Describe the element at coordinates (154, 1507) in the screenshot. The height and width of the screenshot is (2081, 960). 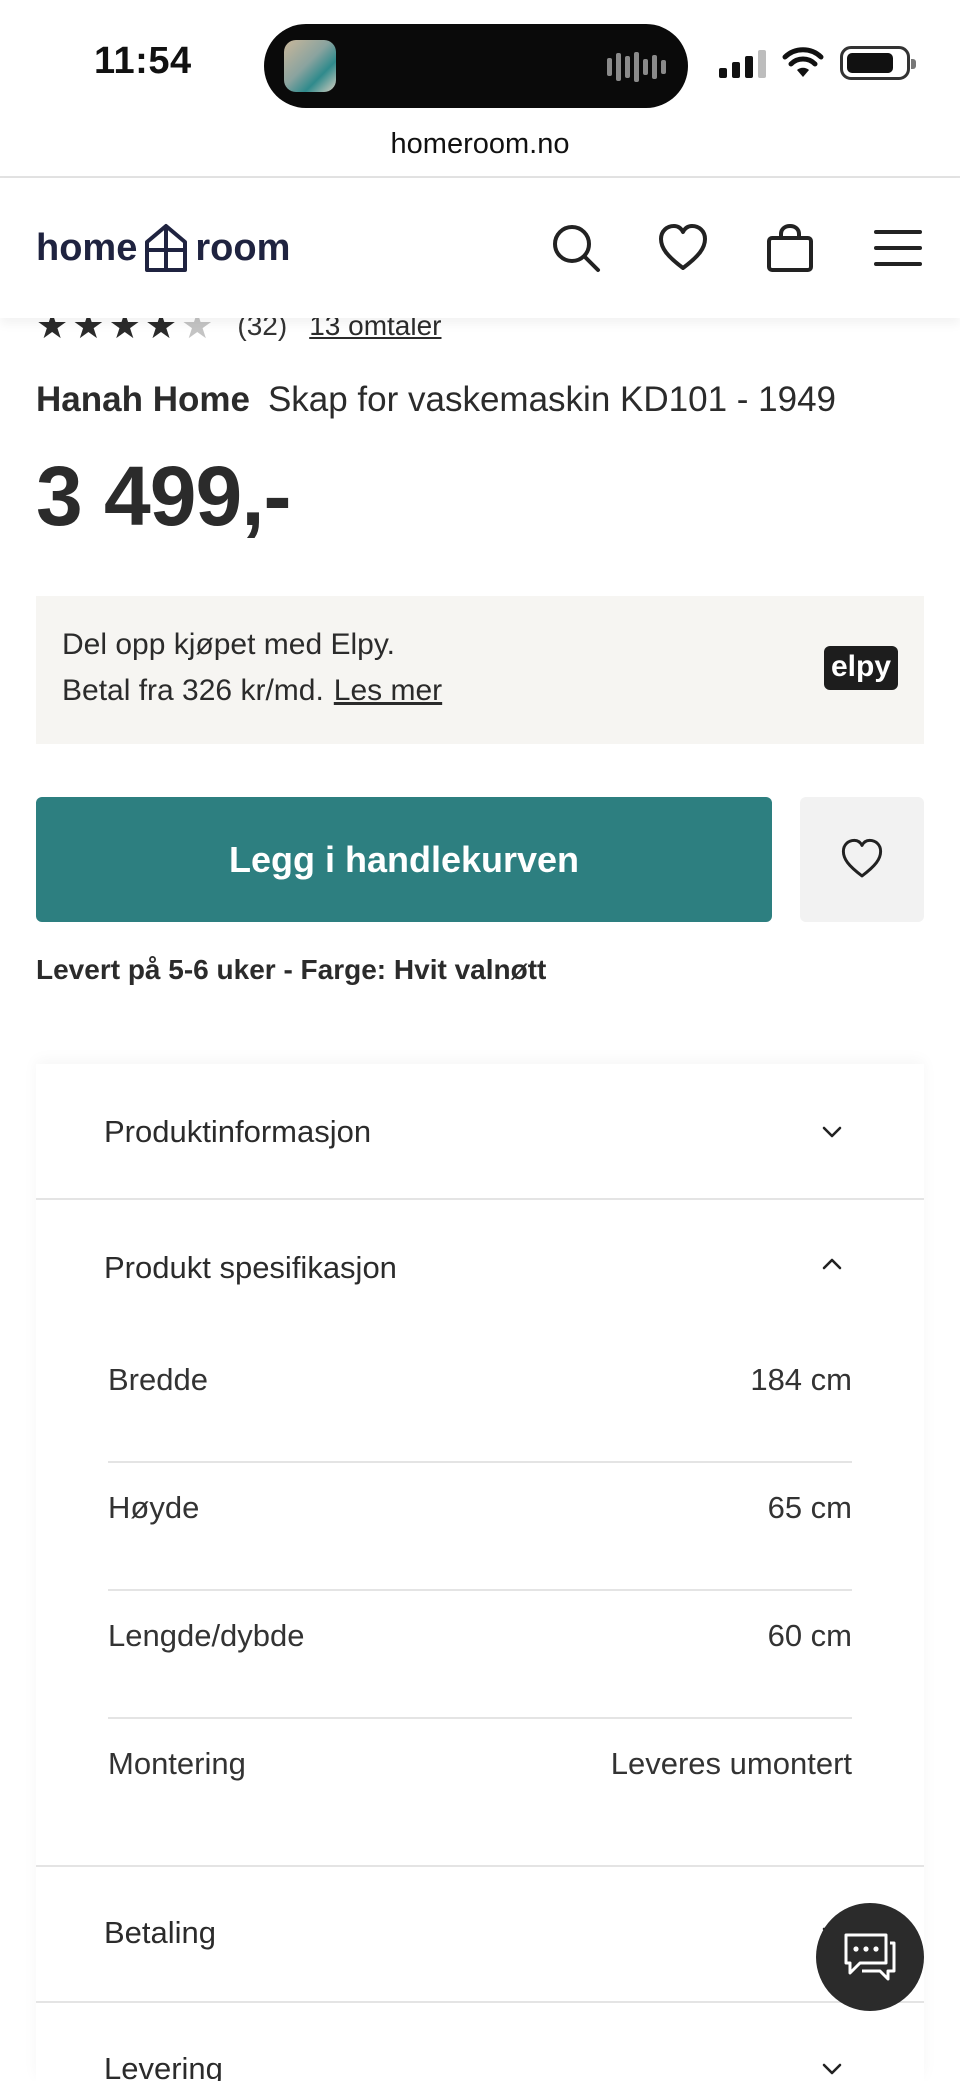
I see `spec-label: Høyde` at that location.